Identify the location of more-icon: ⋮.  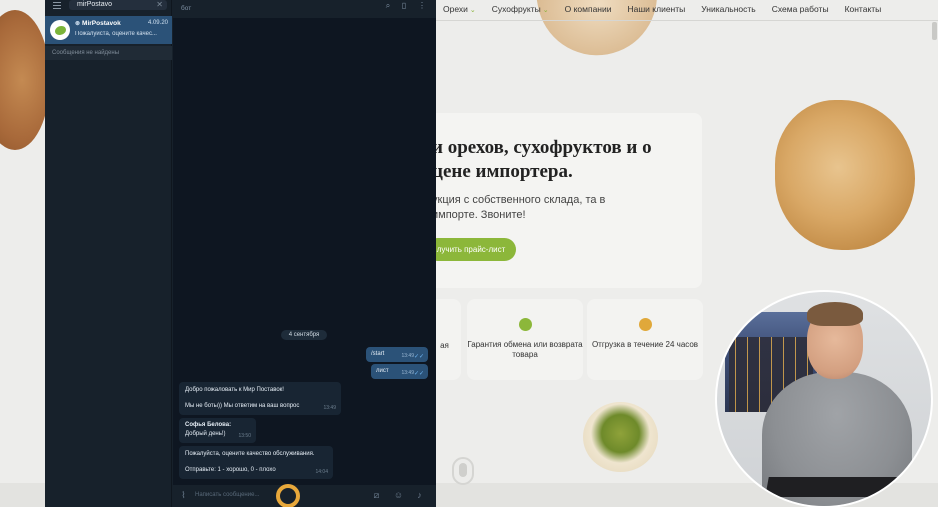
(422, 6).